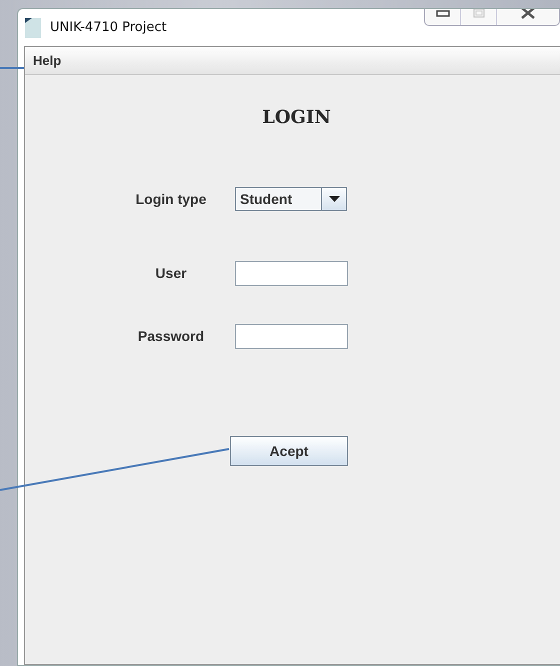  What do you see at coordinates (289, 451) in the screenshot?
I see `accept-button: Acept` at bounding box center [289, 451].